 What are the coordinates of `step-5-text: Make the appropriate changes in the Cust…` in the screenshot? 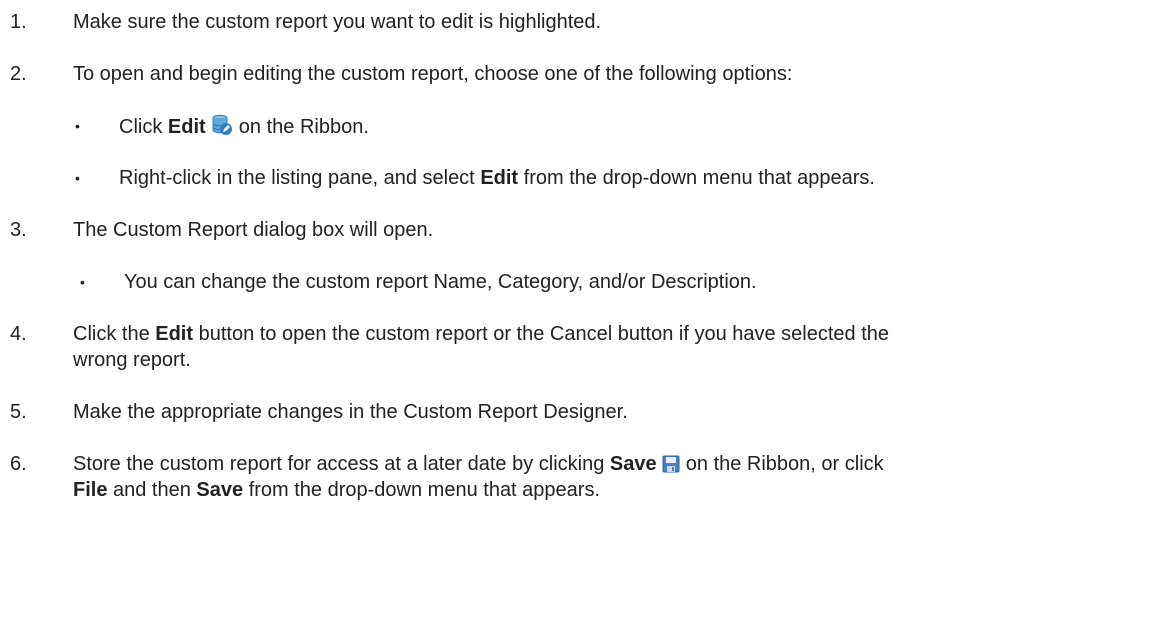 It's located at (350, 412).